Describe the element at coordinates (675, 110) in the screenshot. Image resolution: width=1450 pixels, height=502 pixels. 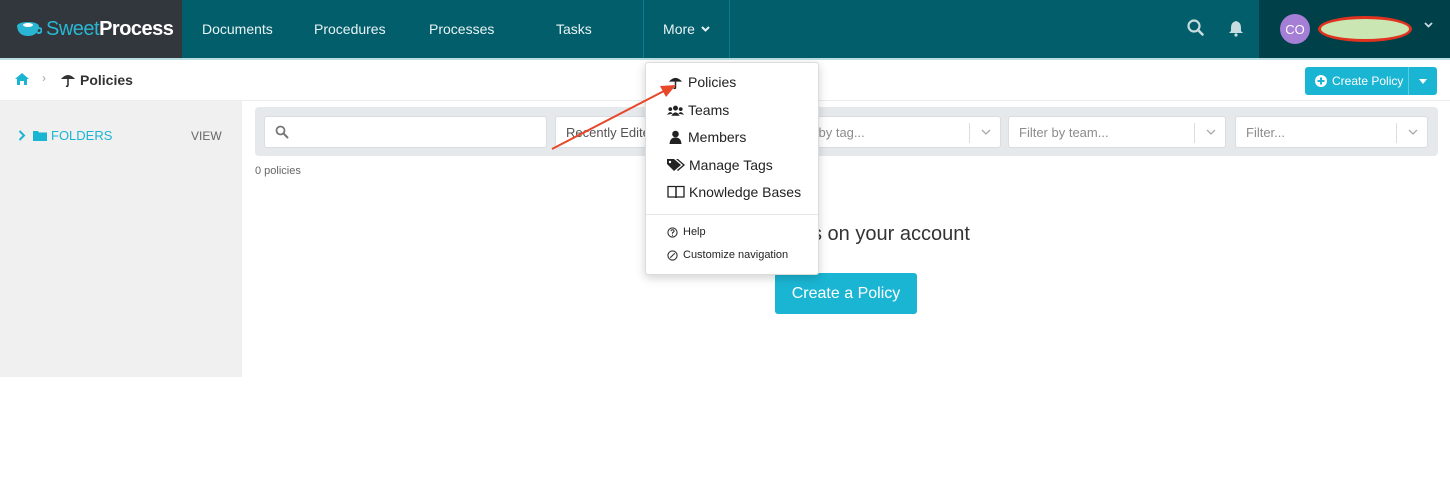
I see `users-icon` at that location.